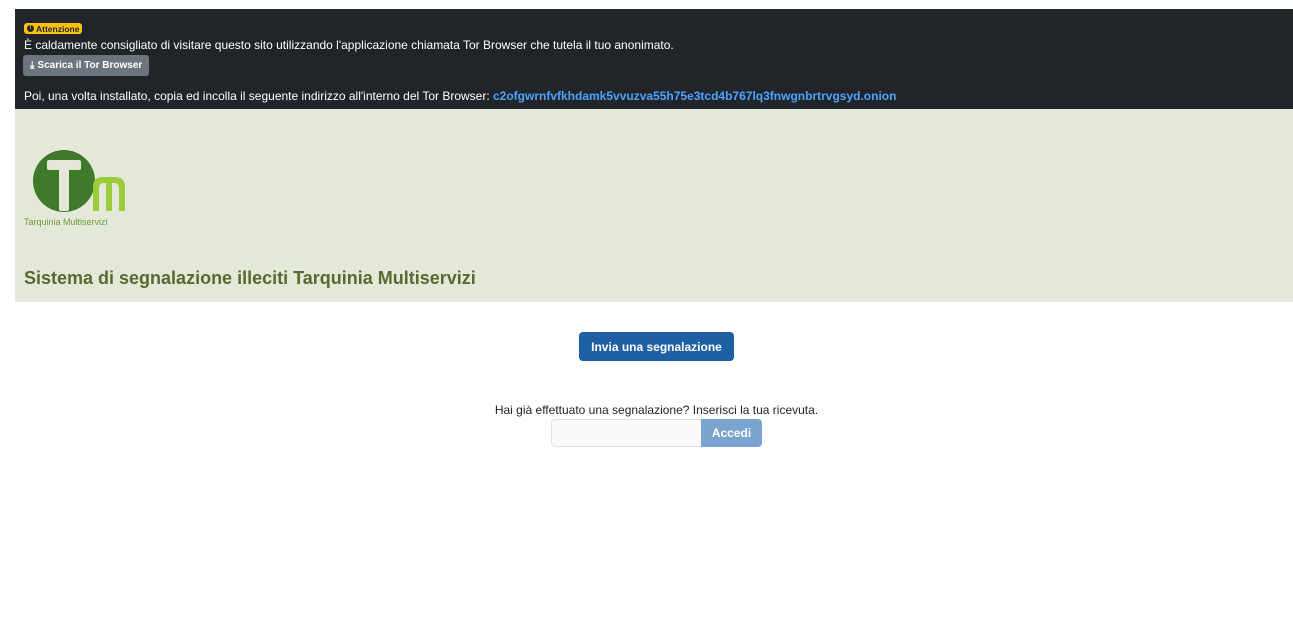 The image size is (1293, 627). Describe the element at coordinates (656, 346) in the screenshot. I see `submit-report-button: Invia una segnalazione` at that location.